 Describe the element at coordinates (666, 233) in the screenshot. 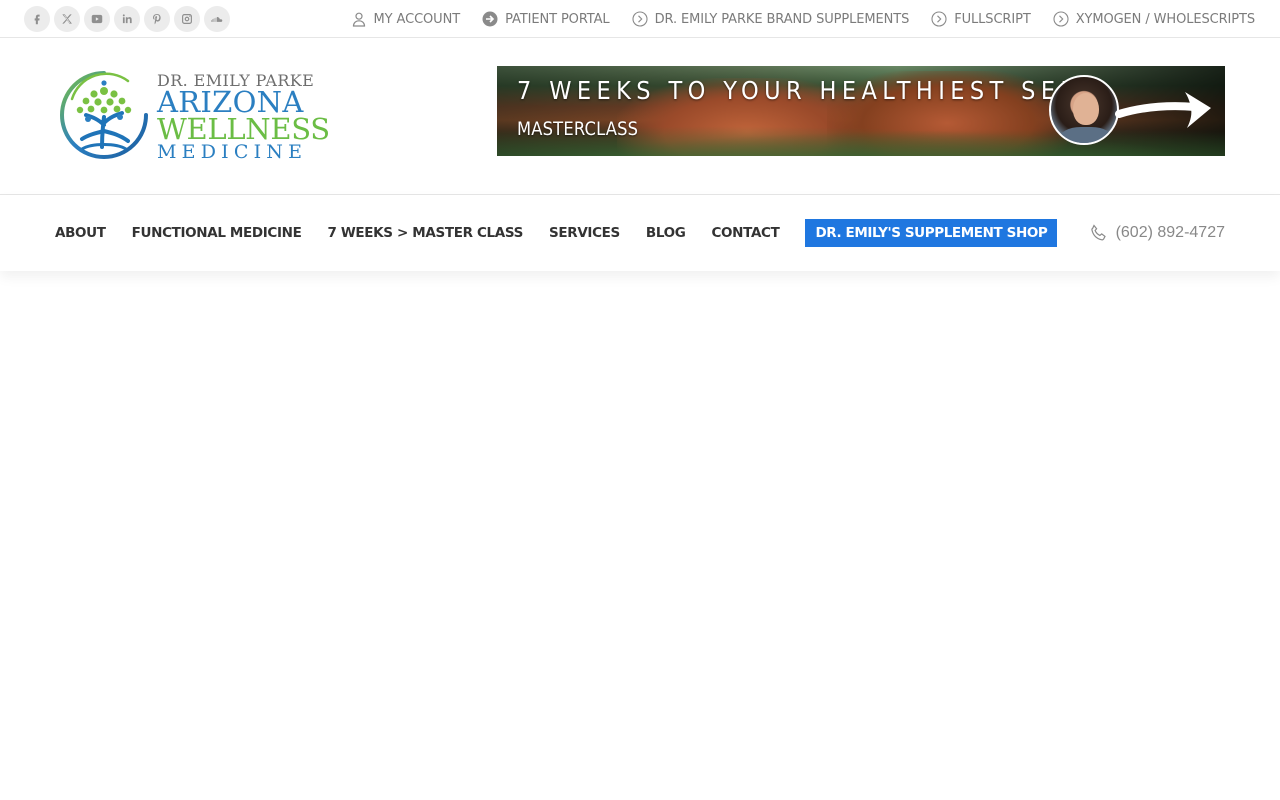

I see `nav-item-blog: BLOG` at that location.